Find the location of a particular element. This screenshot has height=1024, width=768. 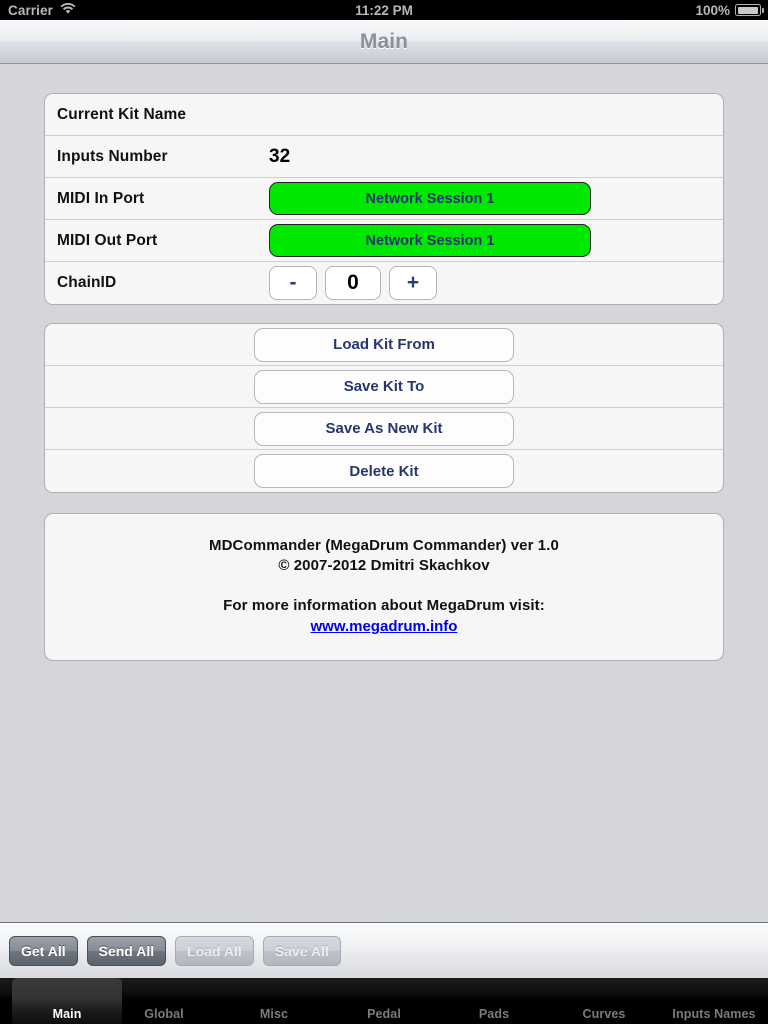

about-copyright: © 2007-2012 Dmitri Skachkov is located at coordinates (384, 565).